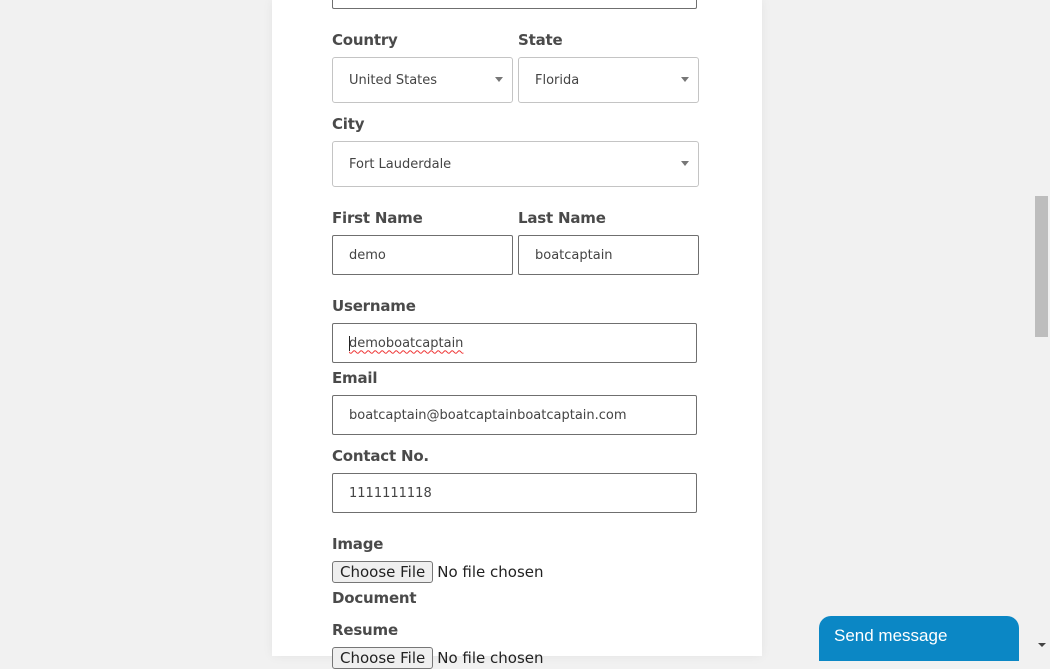  I want to click on state-label: State, so click(540, 40).